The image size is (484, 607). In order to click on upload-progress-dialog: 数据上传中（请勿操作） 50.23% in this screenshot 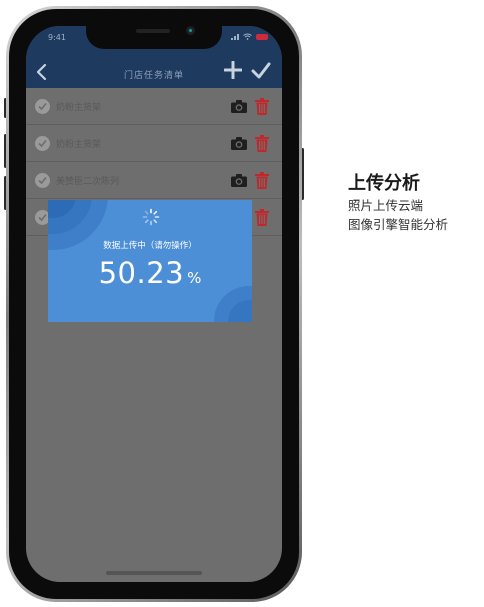, I will do `click(150, 261)`.